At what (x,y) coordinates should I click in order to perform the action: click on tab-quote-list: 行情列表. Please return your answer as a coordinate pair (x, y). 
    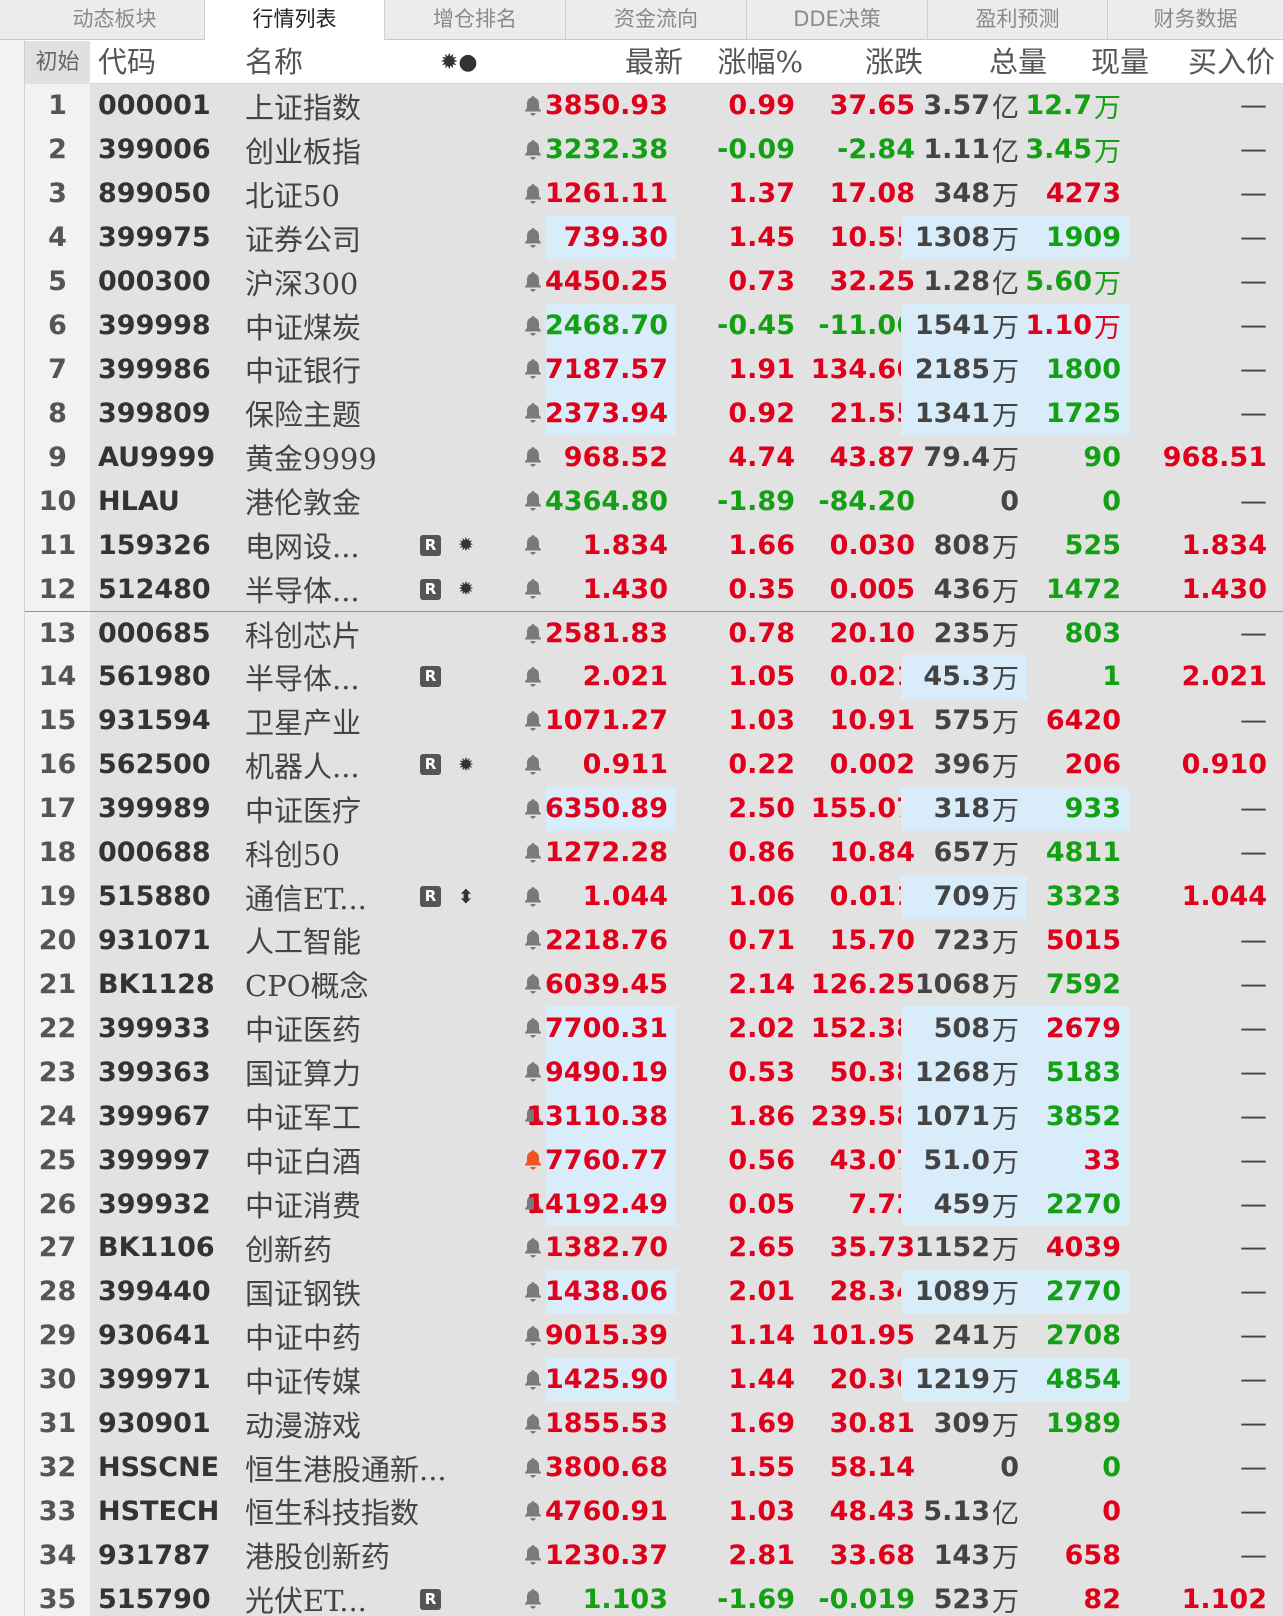
    Looking at the image, I should click on (295, 20).